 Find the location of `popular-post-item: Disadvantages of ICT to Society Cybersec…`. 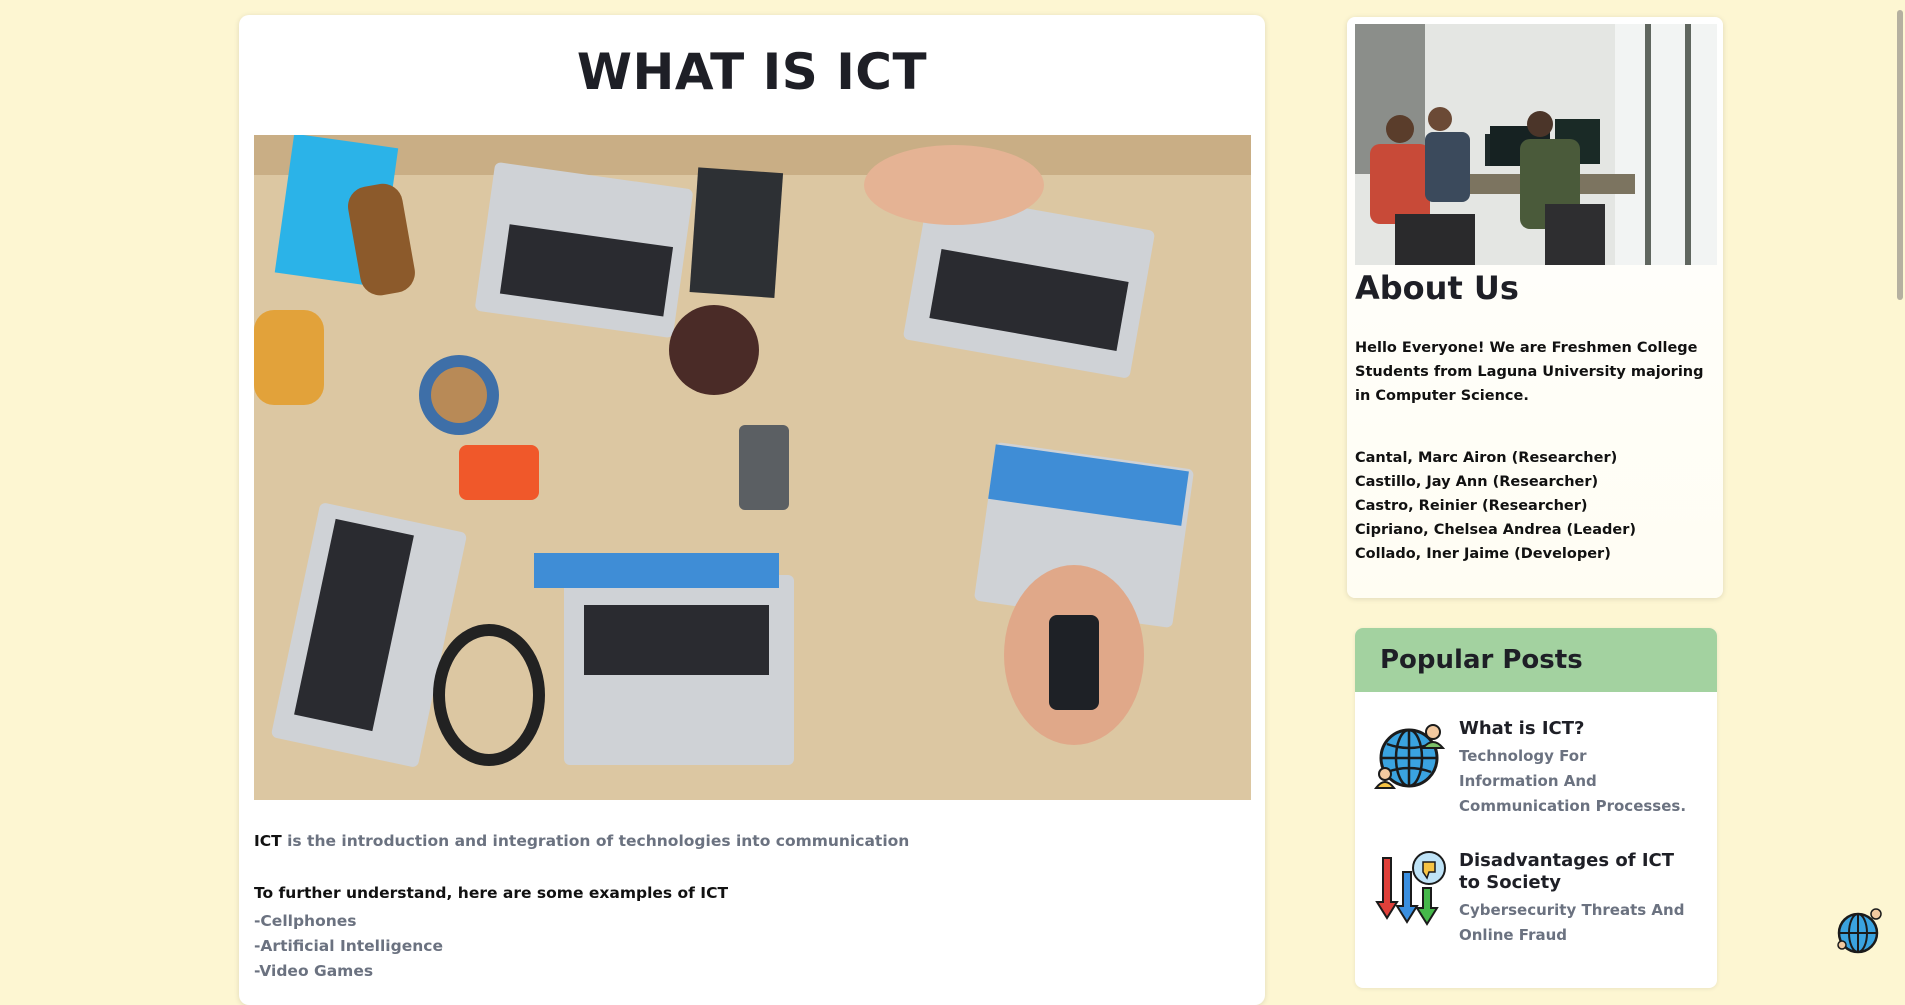

popular-post-item: Disadvantages of ICT to Society Cybersec… is located at coordinates (1531, 899).